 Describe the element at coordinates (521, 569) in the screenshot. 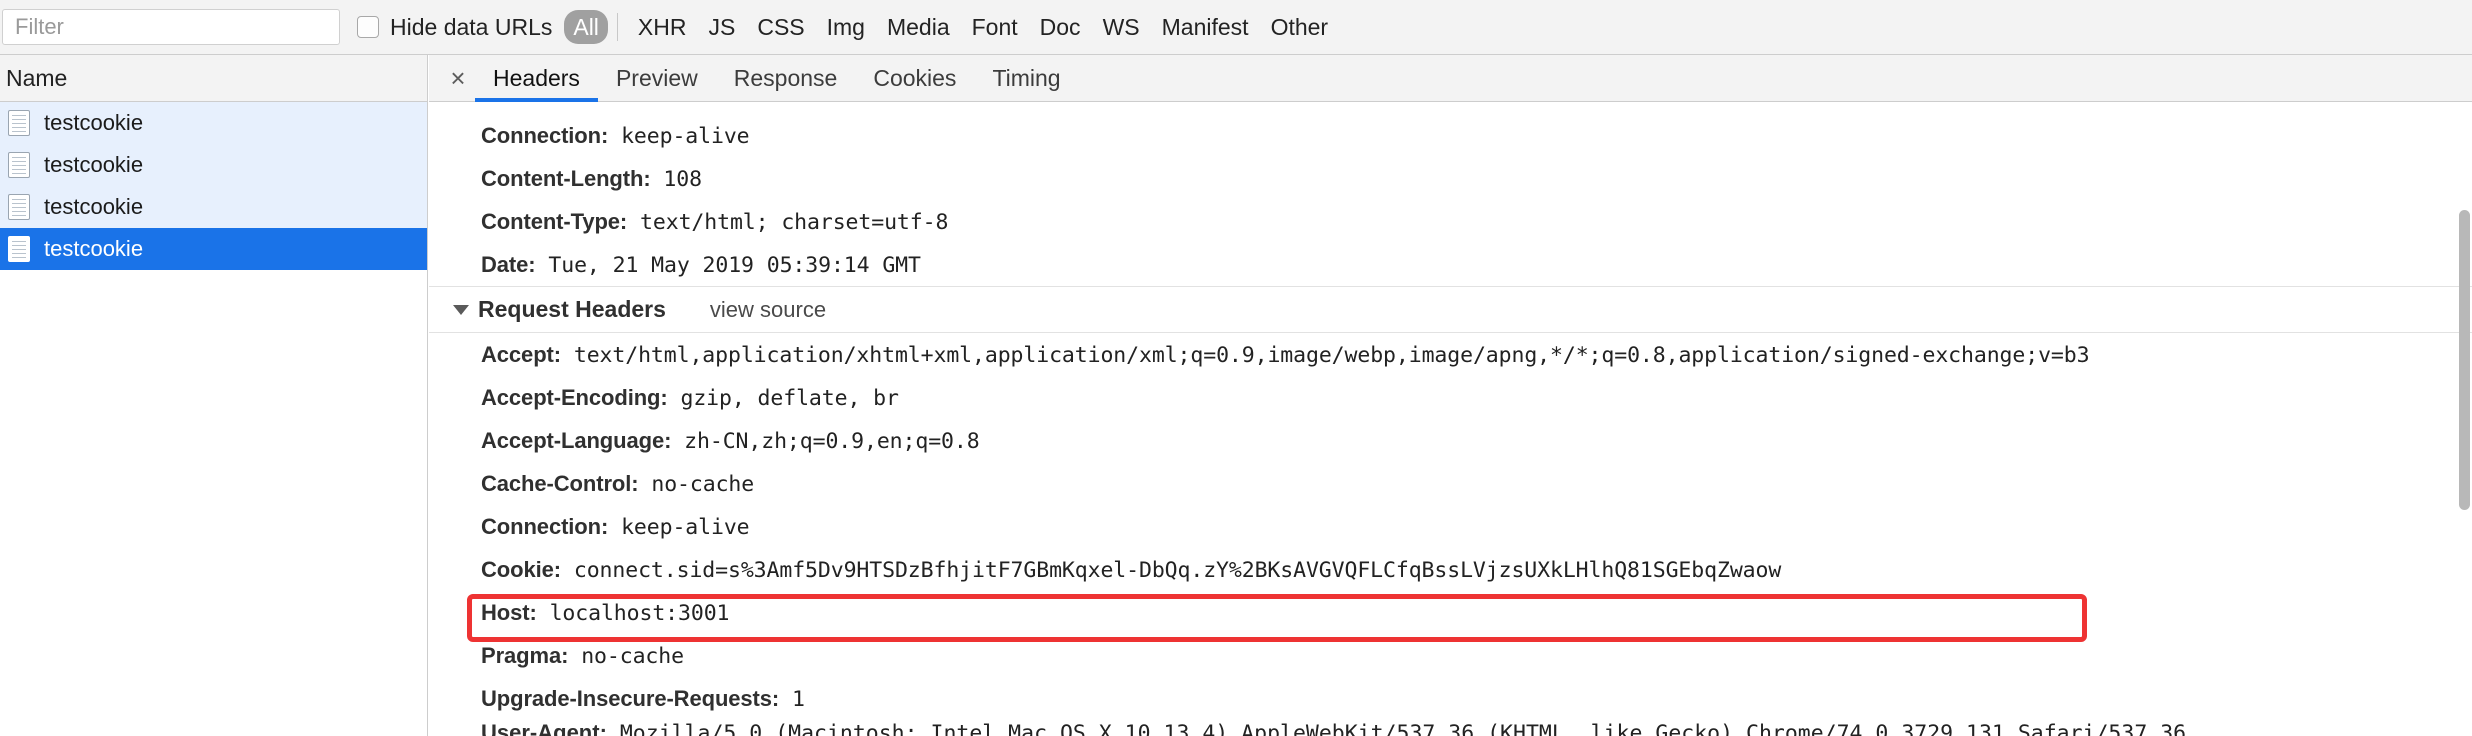

I see `header-key: Cookie:` at that location.